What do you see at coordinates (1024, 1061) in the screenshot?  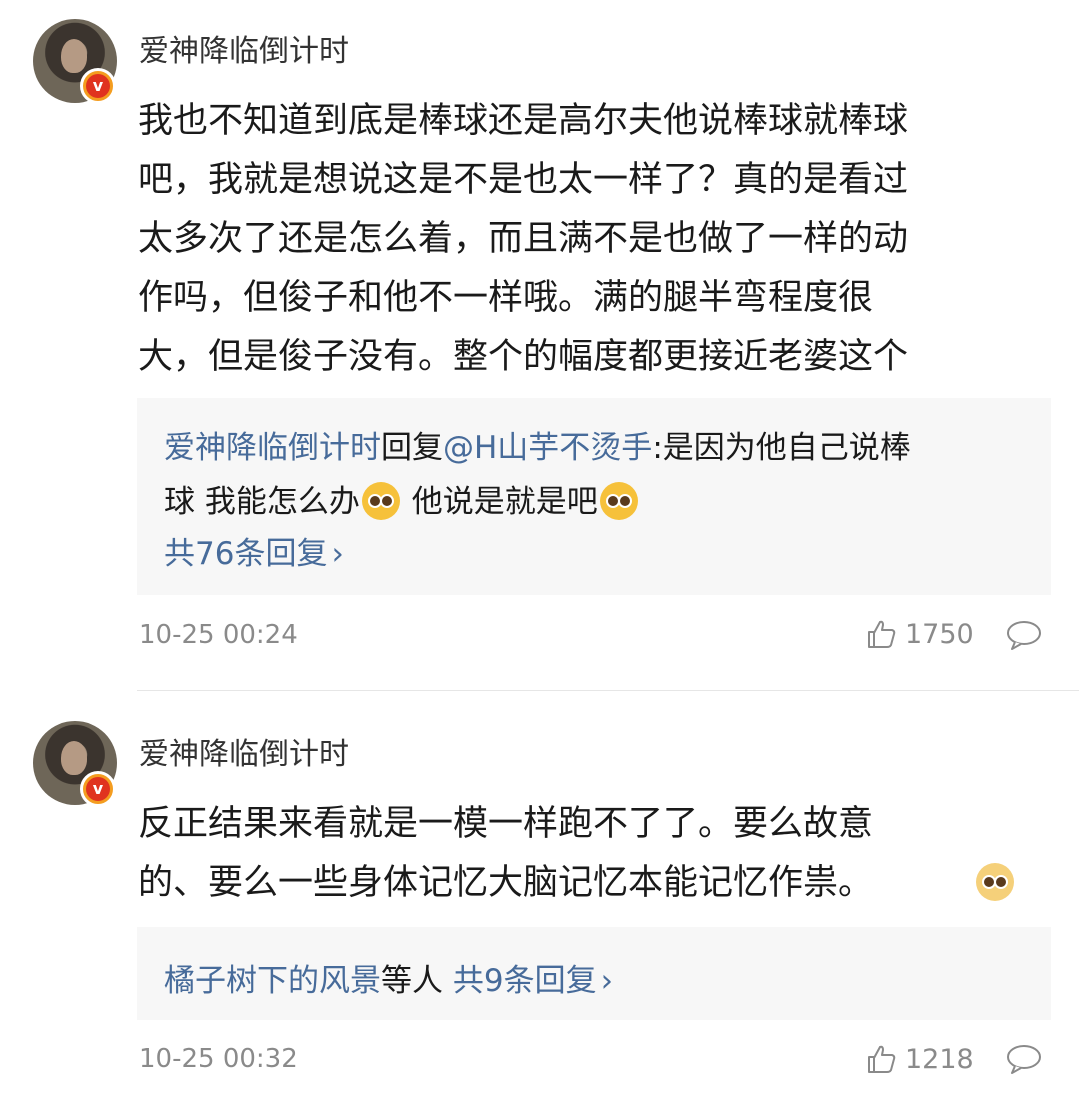 I see `reply-comment-icon` at bounding box center [1024, 1061].